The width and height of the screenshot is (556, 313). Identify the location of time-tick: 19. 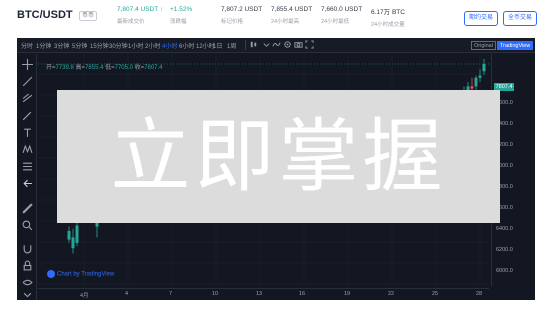
(347, 294).